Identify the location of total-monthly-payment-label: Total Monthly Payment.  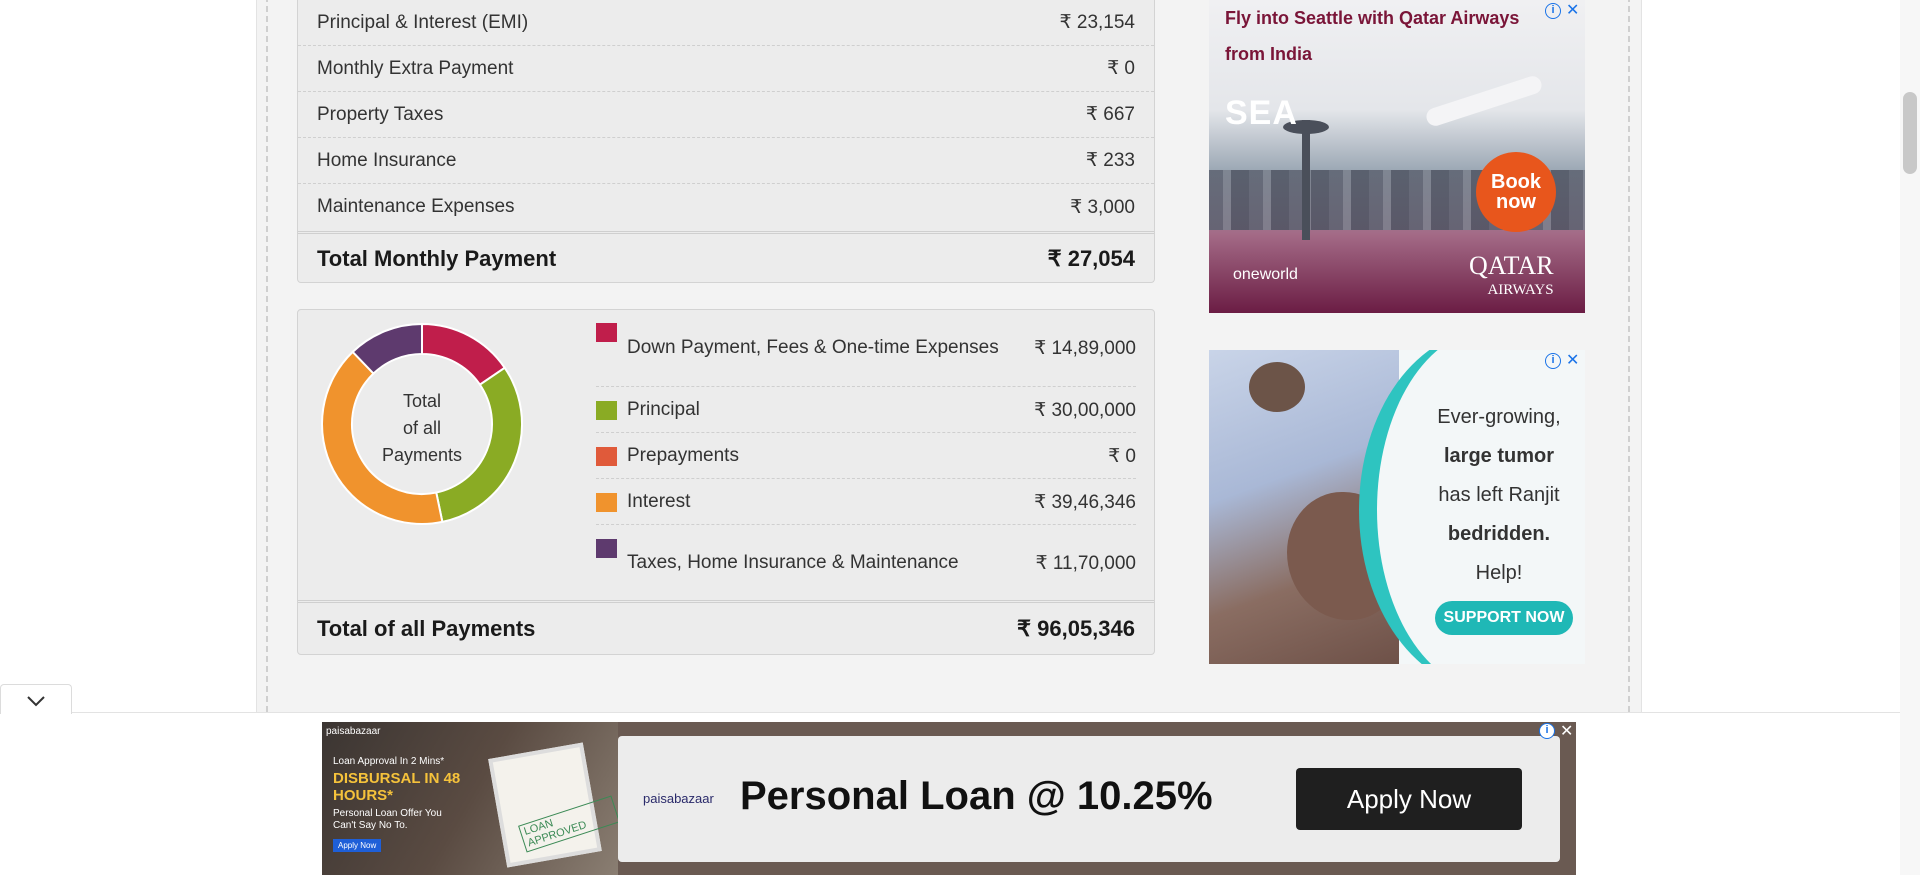
(437, 258).